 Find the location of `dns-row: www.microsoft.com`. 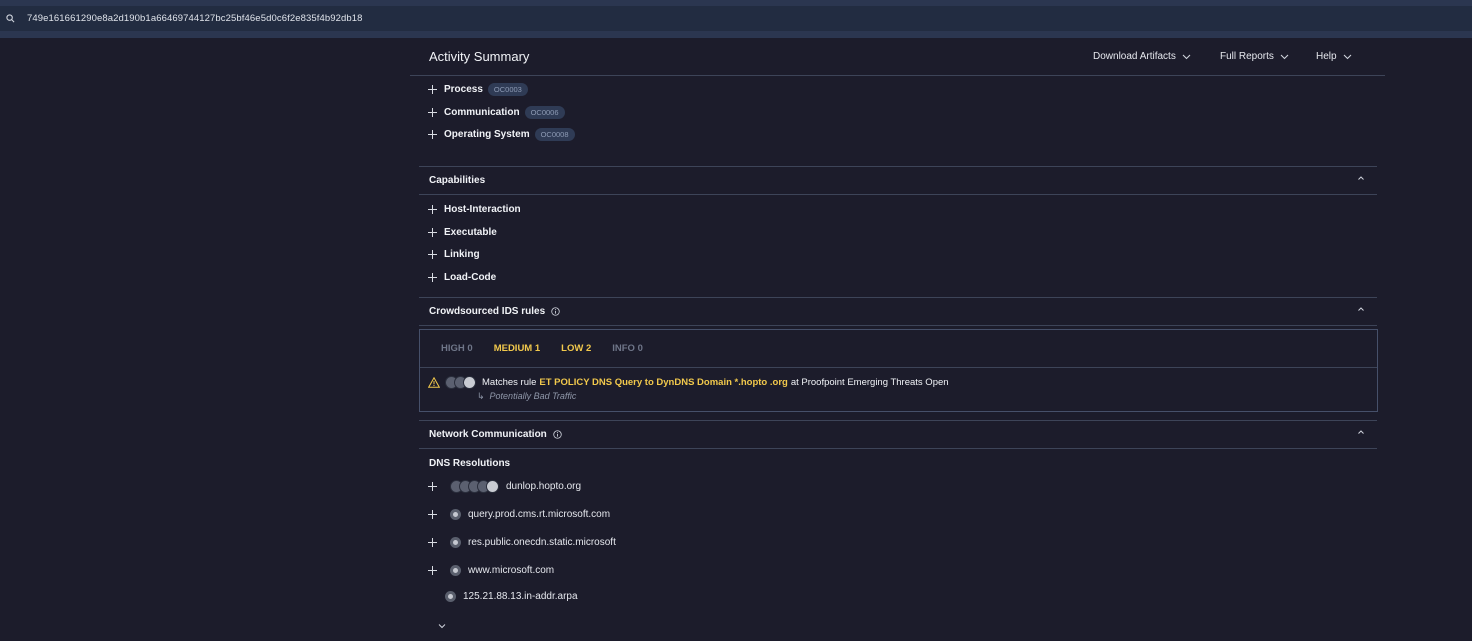

dns-row: www.microsoft.com is located at coordinates (490, 570).